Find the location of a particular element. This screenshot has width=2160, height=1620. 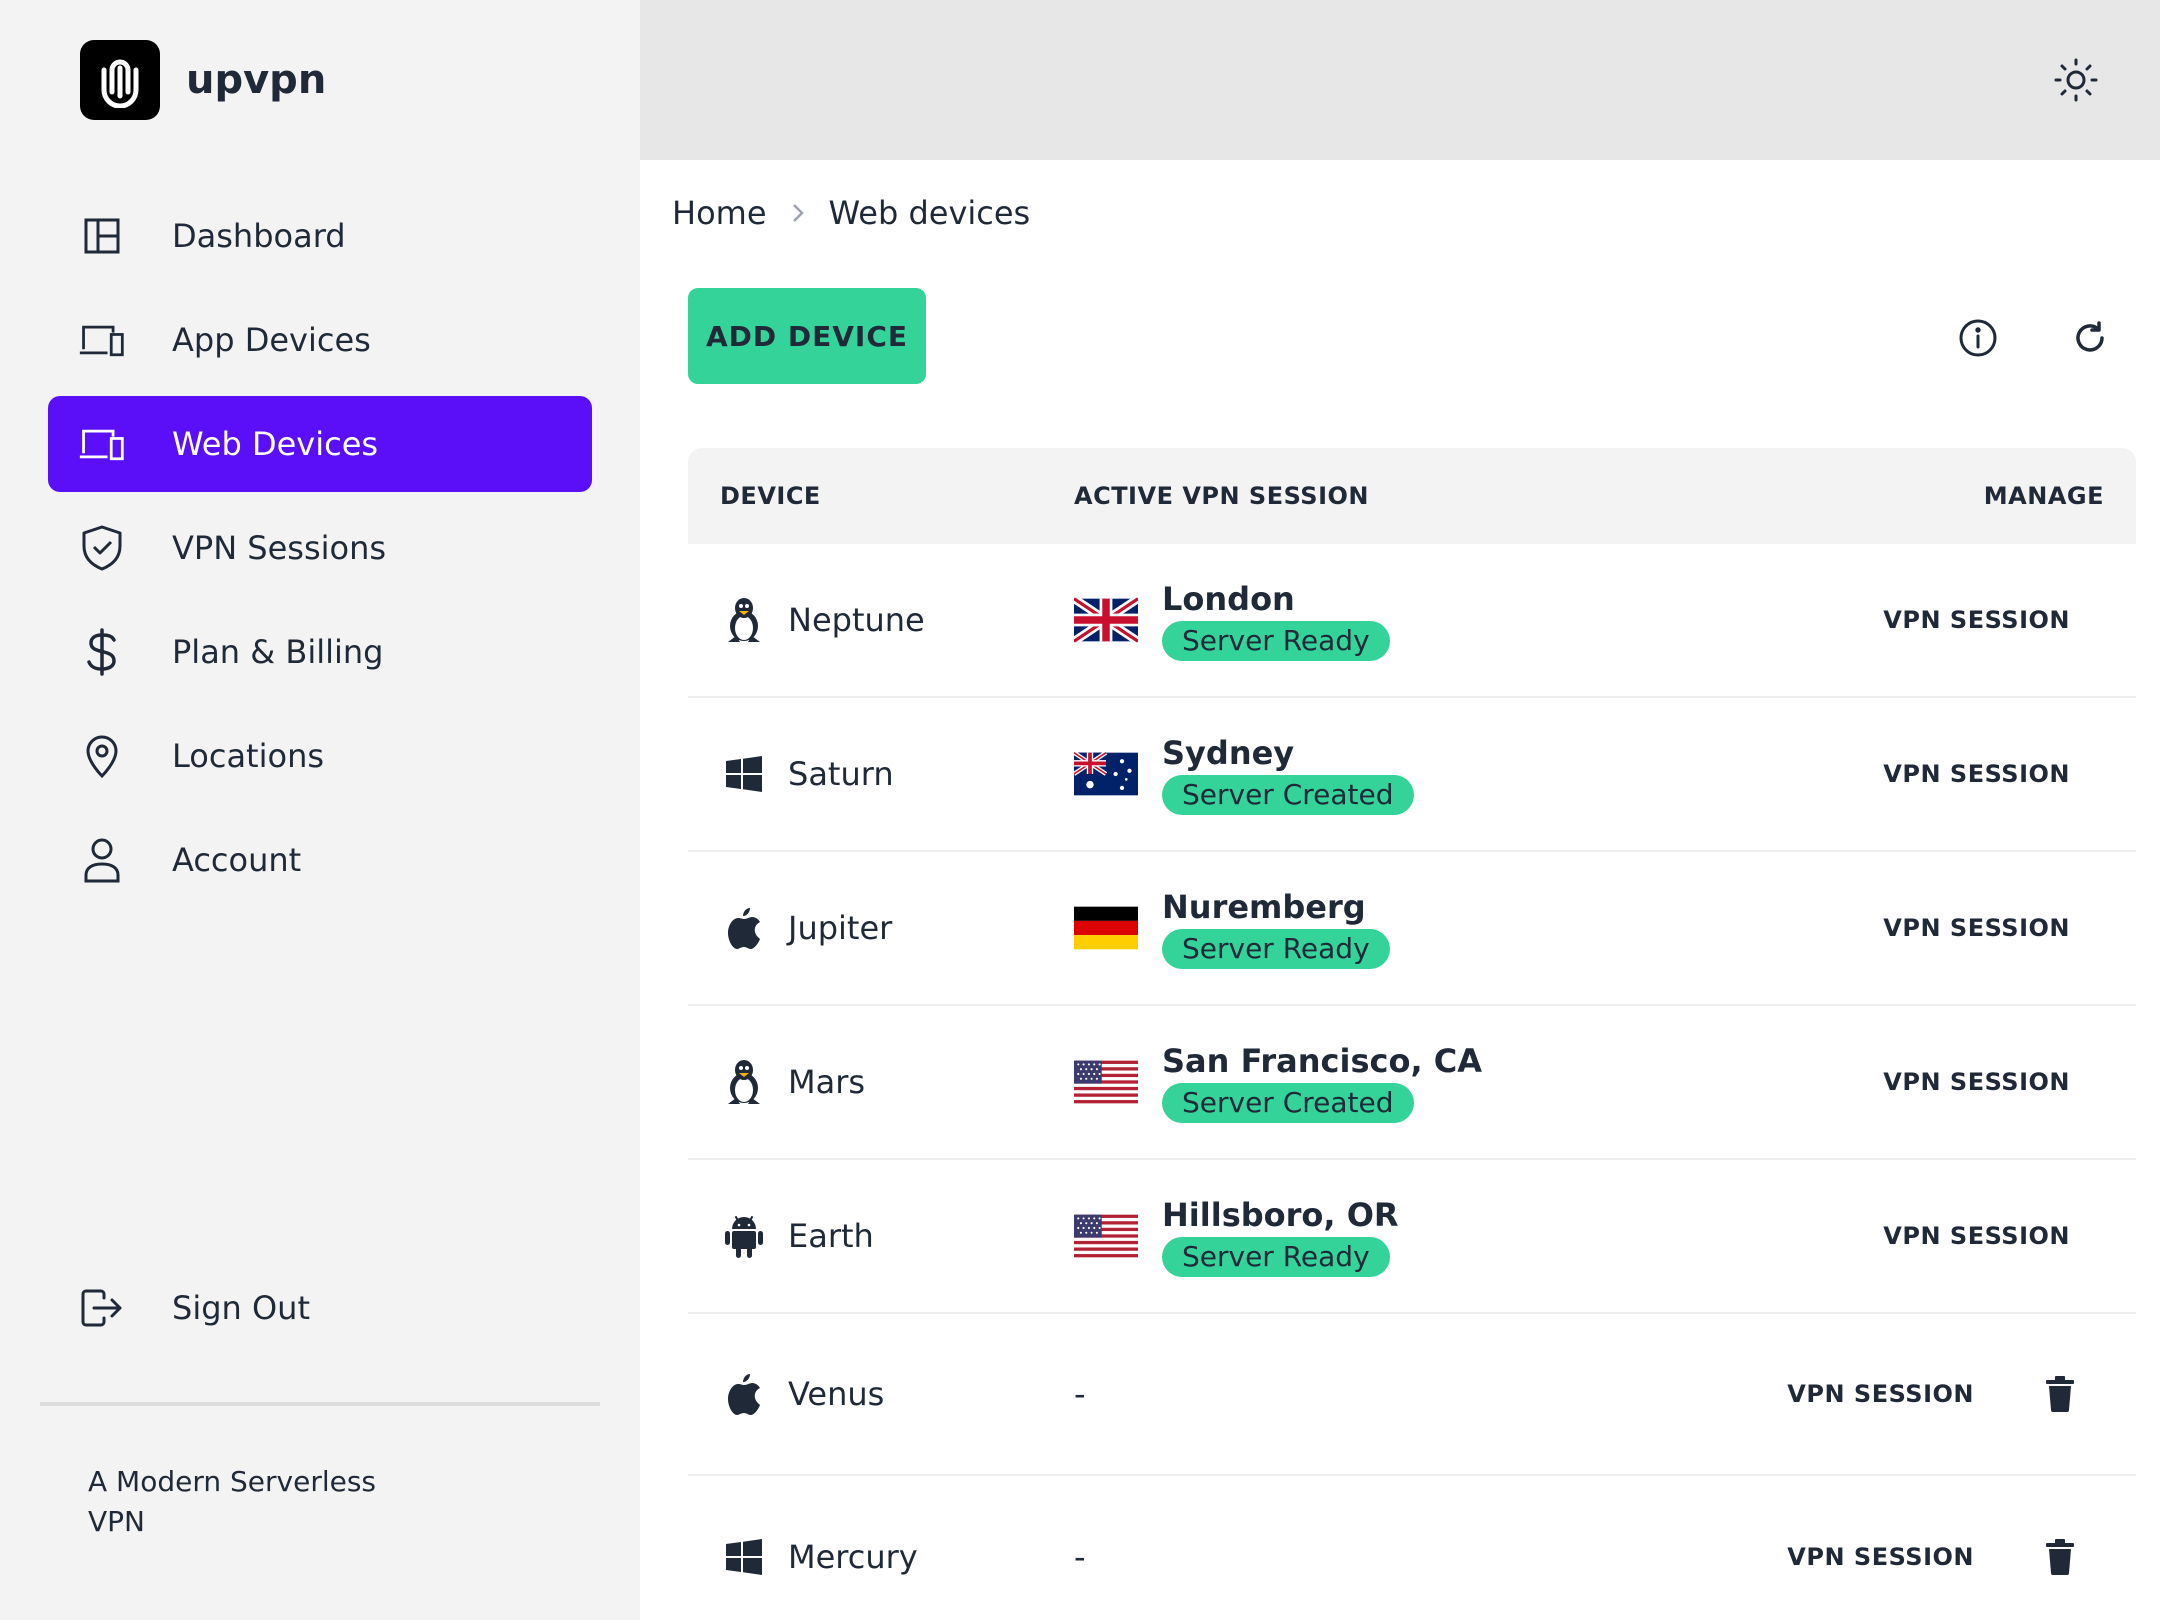

refresh-icon is located at coordinates (2090, 338).